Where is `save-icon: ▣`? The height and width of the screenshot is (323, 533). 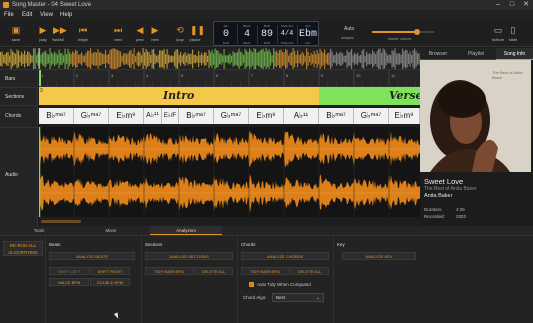 save-icon: ▣ is located at coordinates (16, 30).